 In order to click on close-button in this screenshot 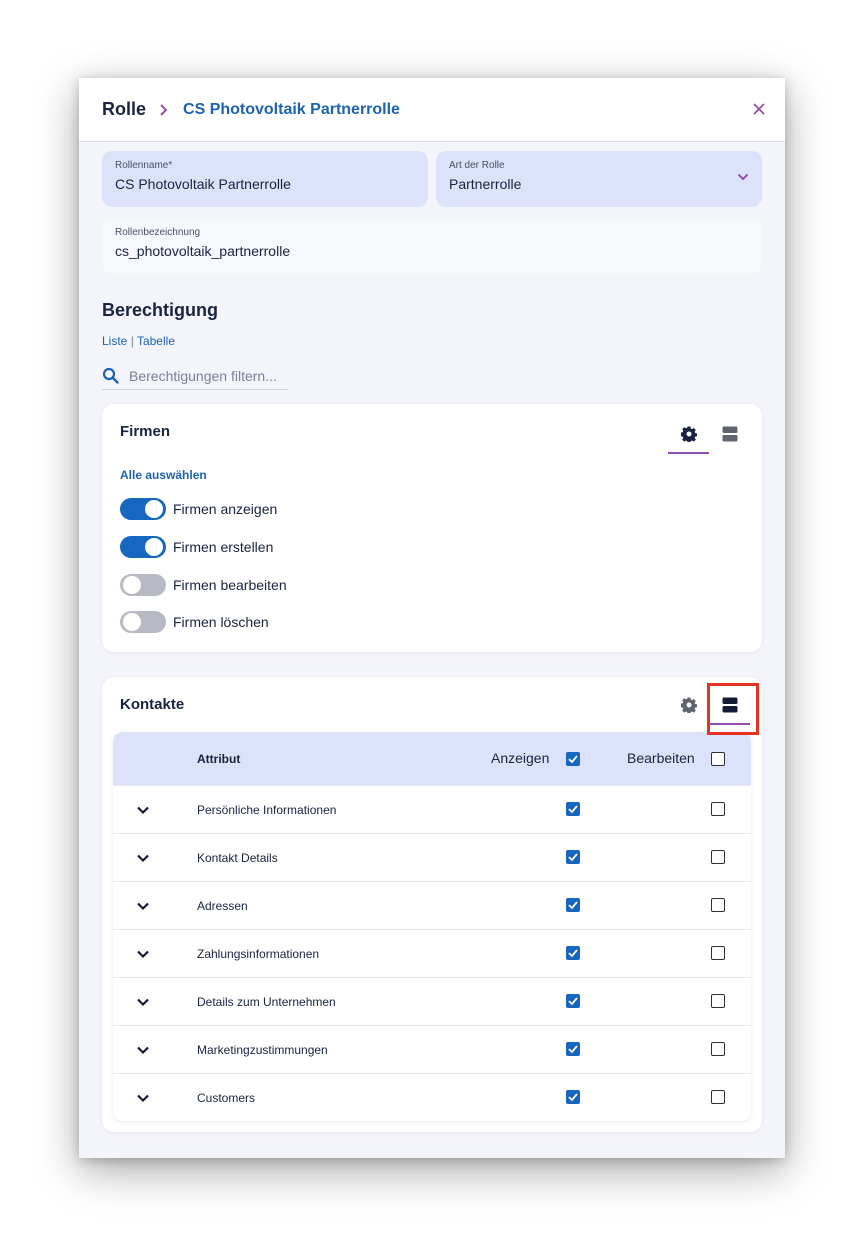, I will do `click(759, 109)`.